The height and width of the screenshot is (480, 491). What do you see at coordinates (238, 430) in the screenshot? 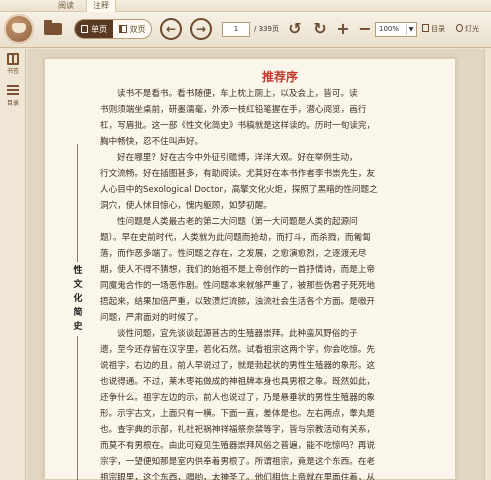
I see `text-line: 也。查字典的示部，礼社祀祸神祥福祭奈禁等字，皆与宗教活动有关系，` at bounding box center [238, 430].